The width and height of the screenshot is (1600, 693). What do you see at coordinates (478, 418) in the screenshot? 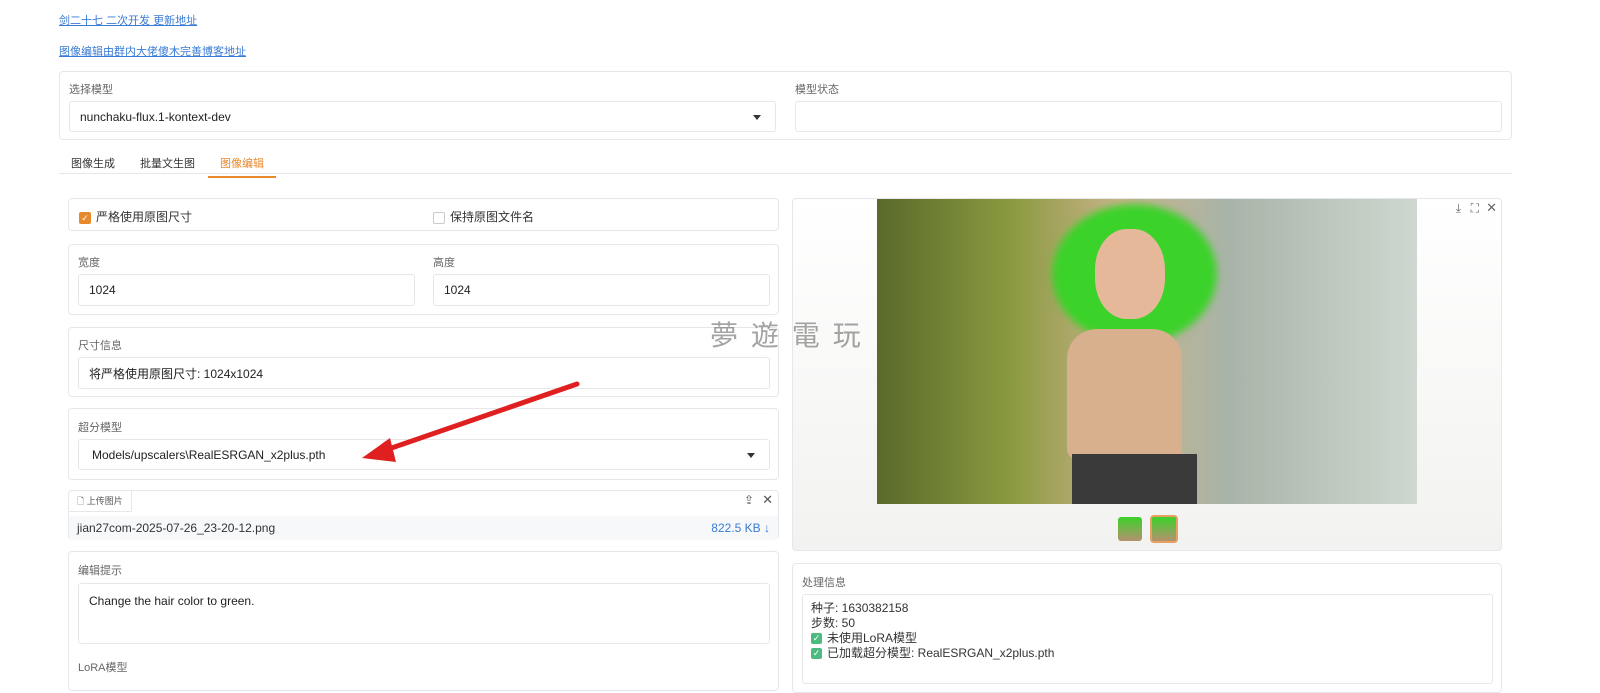
I see `arrow-shaft` at bounding box center [478, 418].